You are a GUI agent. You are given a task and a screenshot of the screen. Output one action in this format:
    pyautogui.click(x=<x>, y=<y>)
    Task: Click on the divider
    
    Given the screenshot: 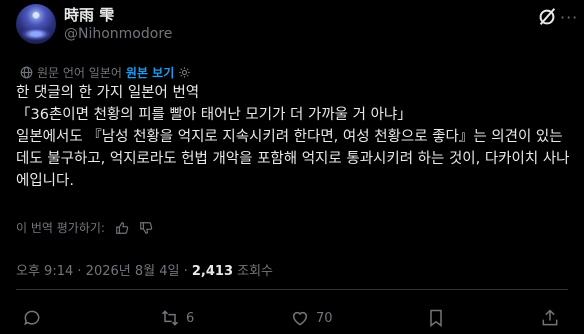 What is the action you would take?
    pyautogui.click(x=292, y=289)
    